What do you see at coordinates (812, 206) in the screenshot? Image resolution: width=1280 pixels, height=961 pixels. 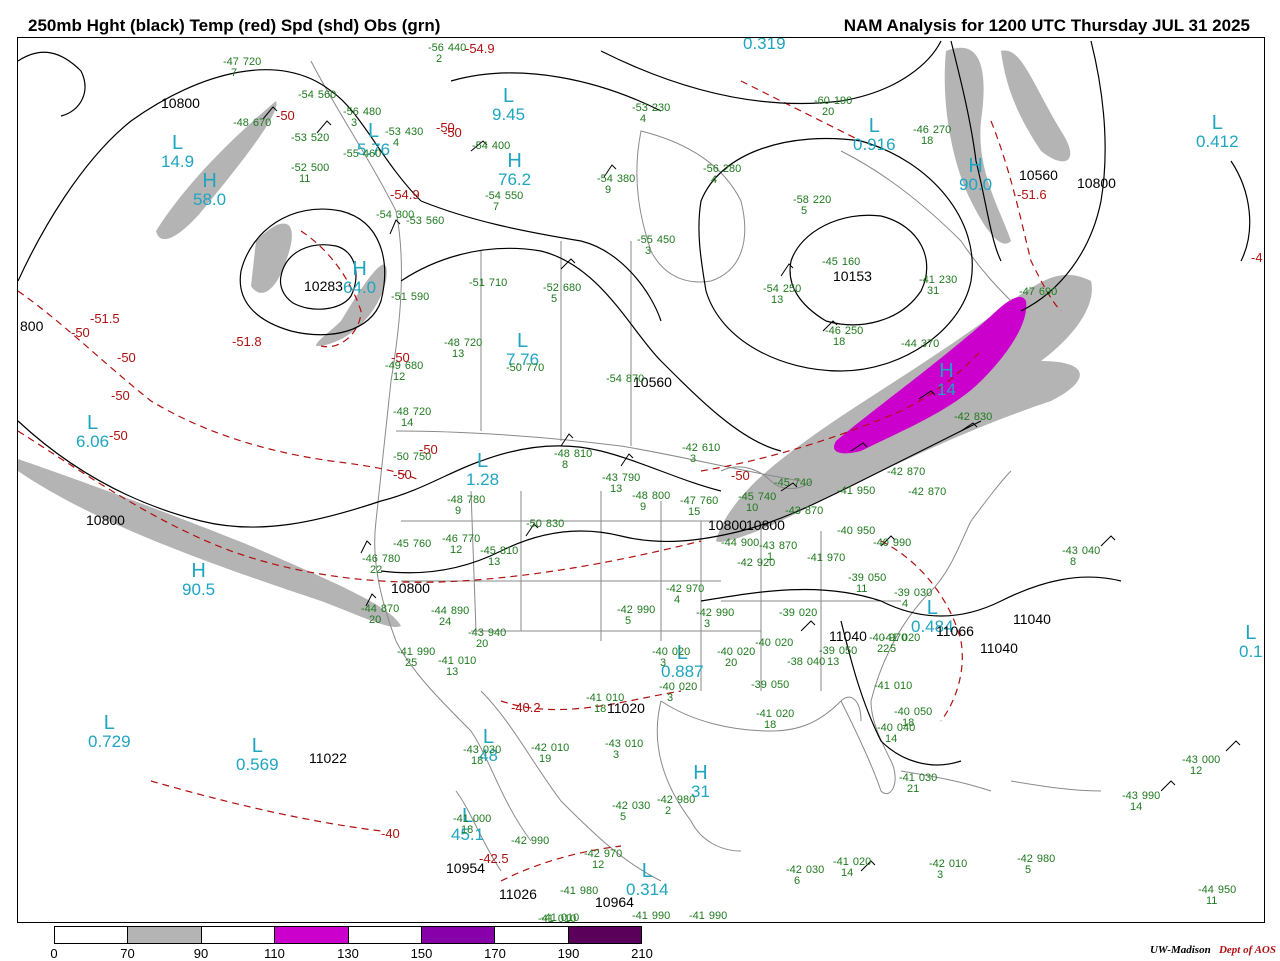 I see `station-obs: -58 220 5` at bounding box center [812, 206].